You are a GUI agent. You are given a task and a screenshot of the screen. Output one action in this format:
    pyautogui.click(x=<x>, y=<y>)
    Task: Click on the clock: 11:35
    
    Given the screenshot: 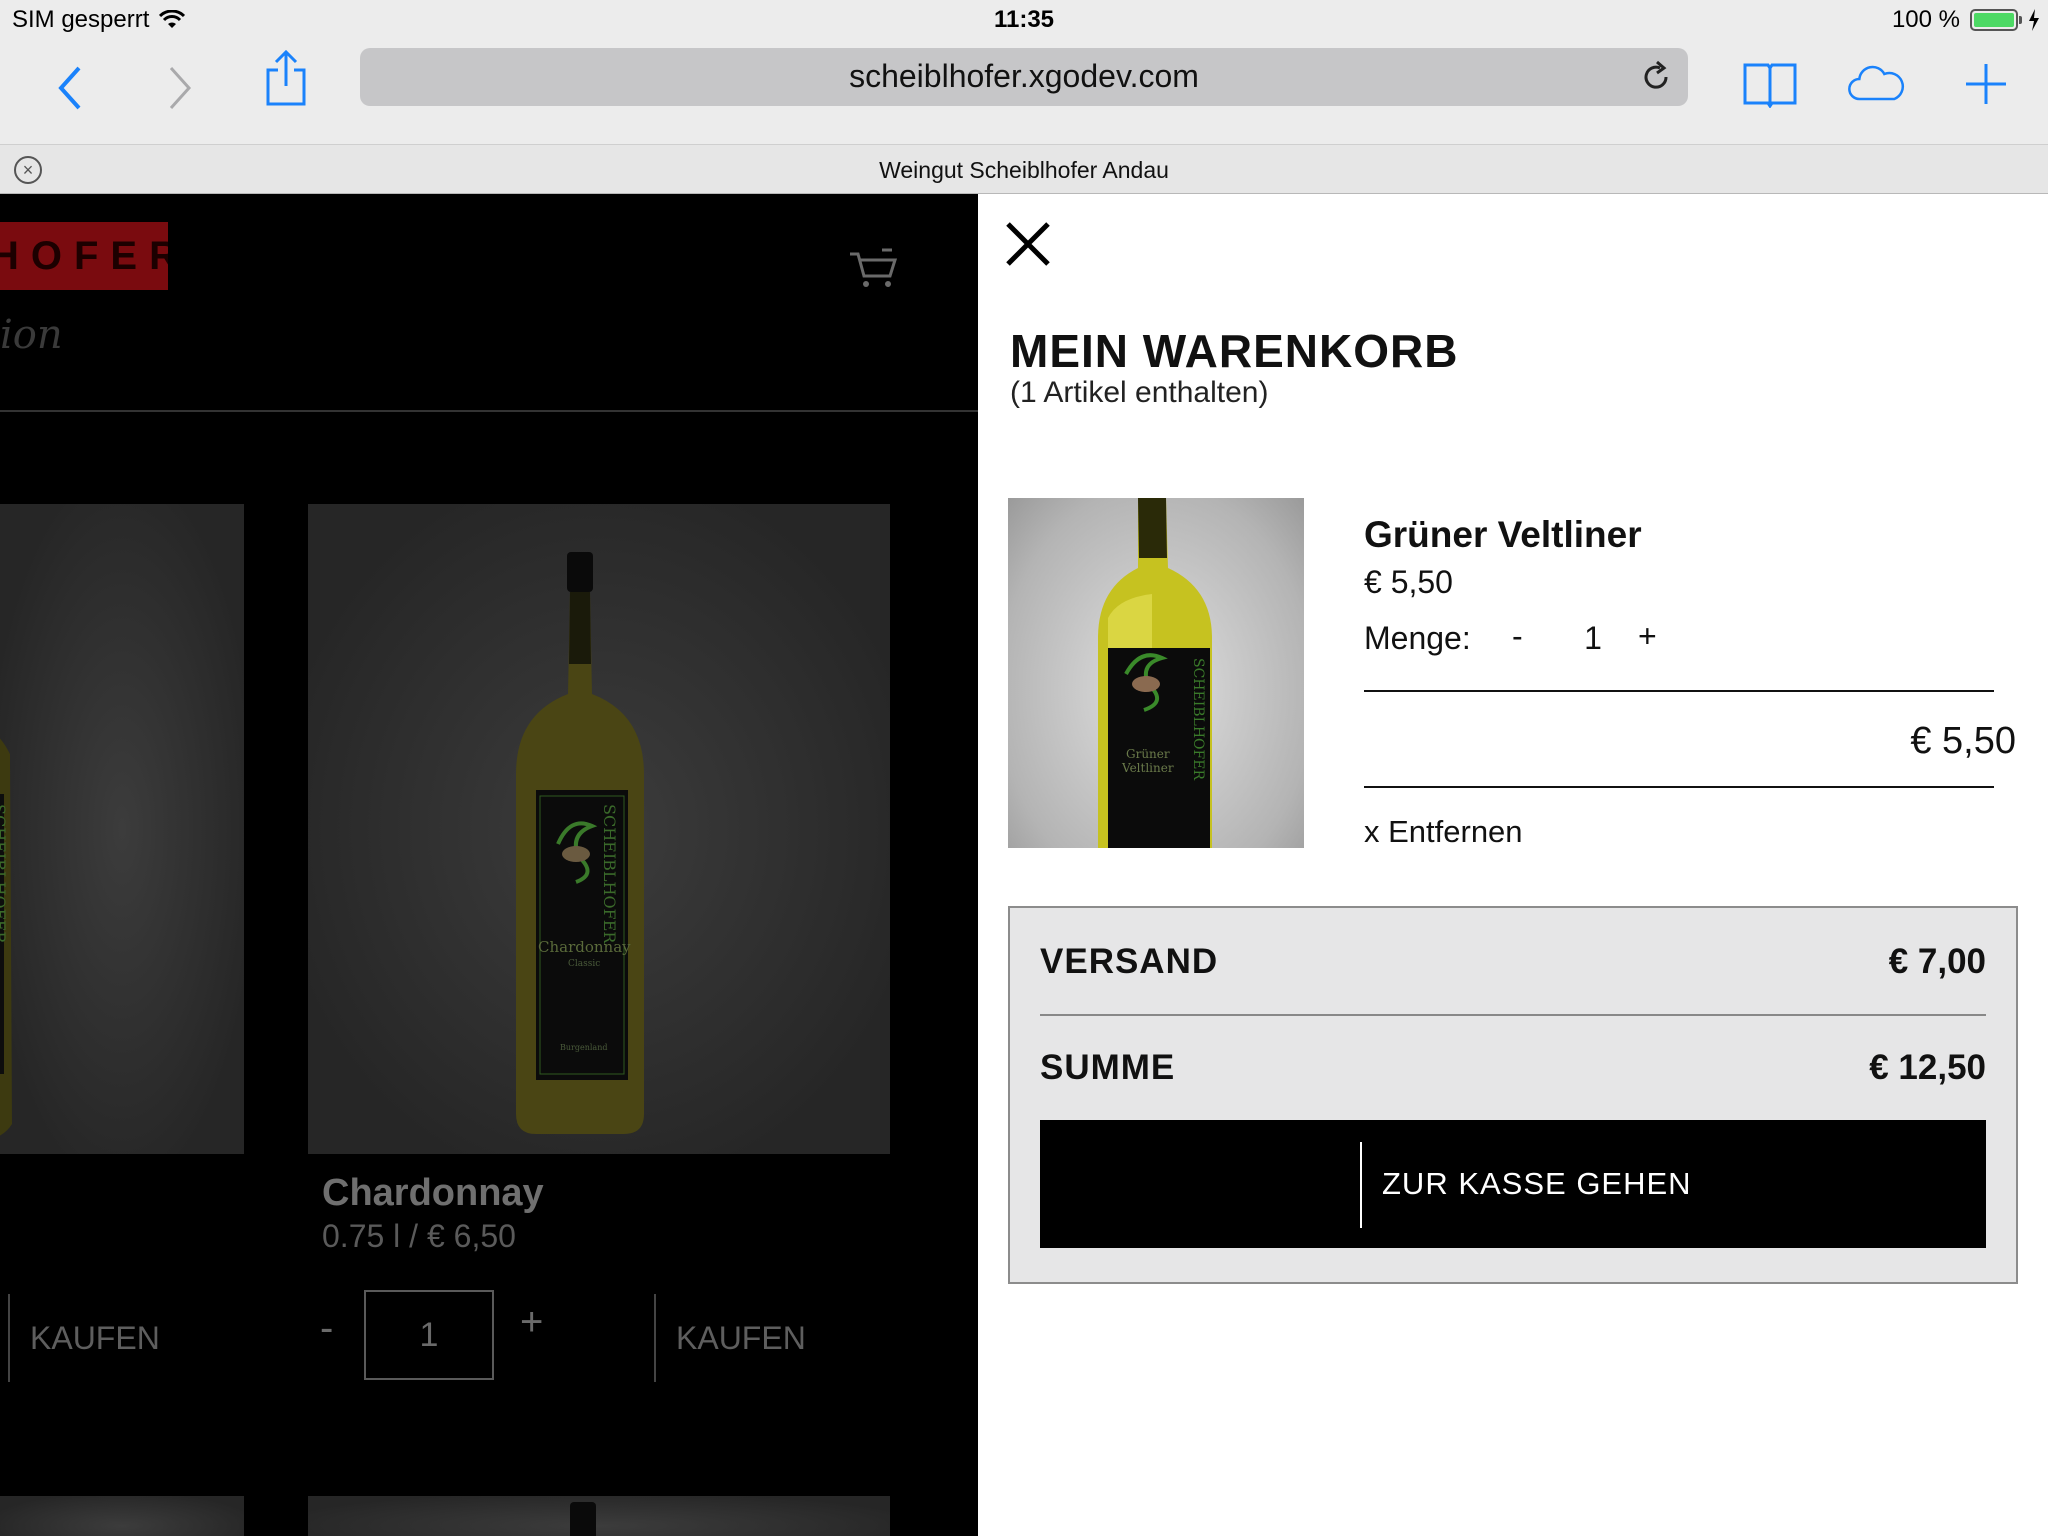 What is the action you would take?
    pyautogui.click(x=1024, y=19)
    